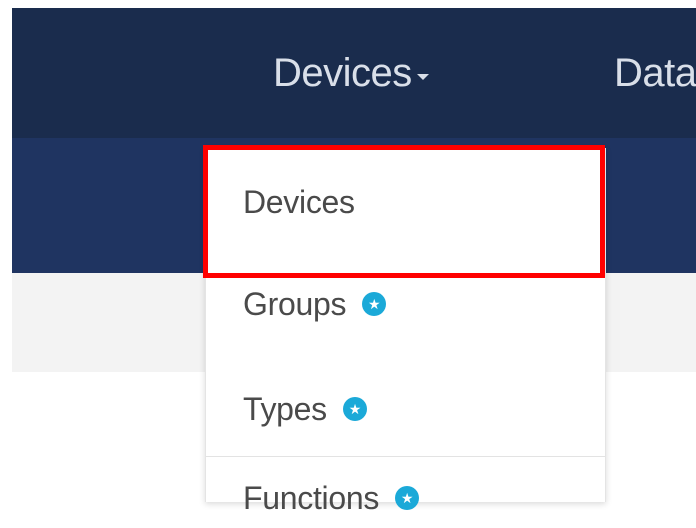 Image resolution: width=696 pixels, height=528 pixels. I want to click on nav-data-label: Data, so click(655, 72).